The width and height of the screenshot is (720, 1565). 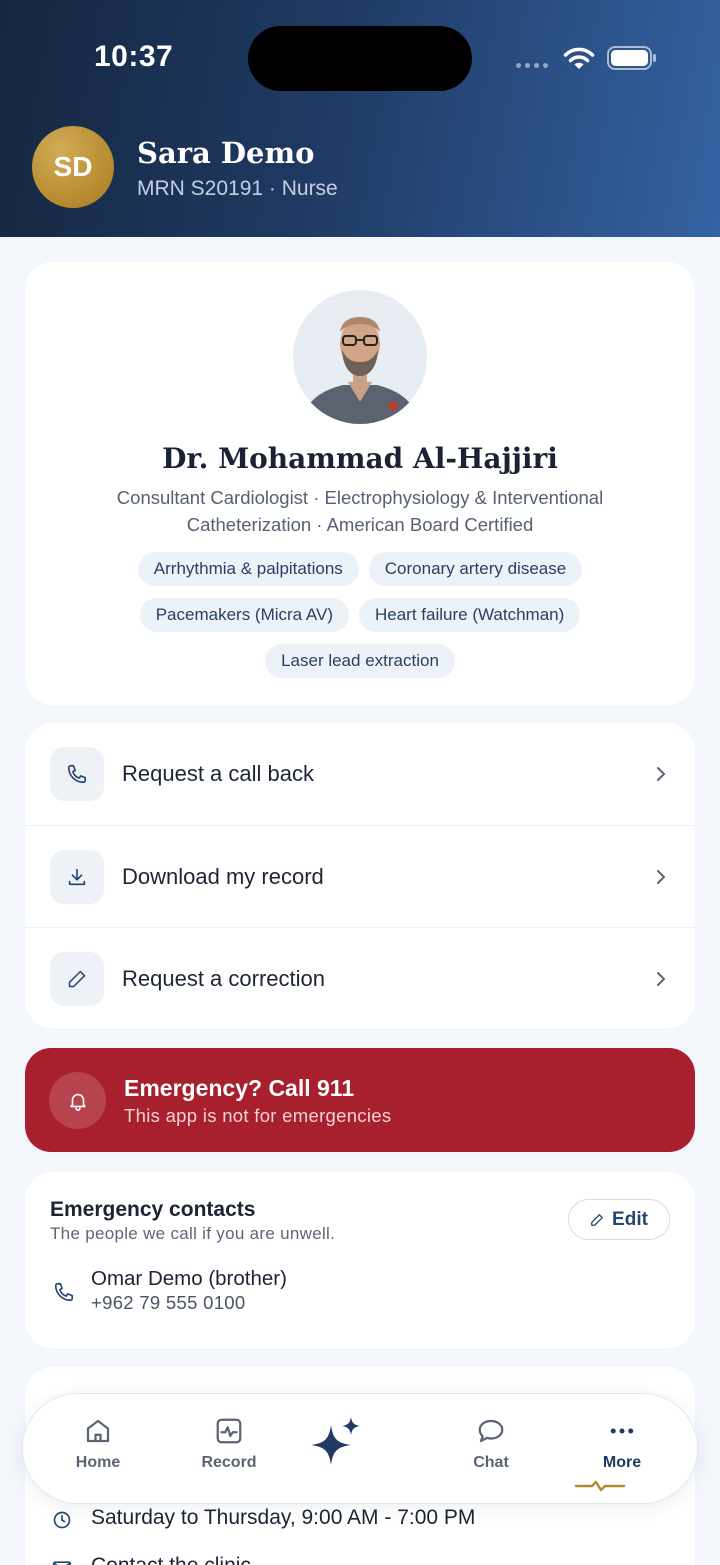 What do you see at coordinates (153, 1209) in the screenshot?
I see `emergency-contacts-title: Emergency contacts` at bounding box center [153, 1209].